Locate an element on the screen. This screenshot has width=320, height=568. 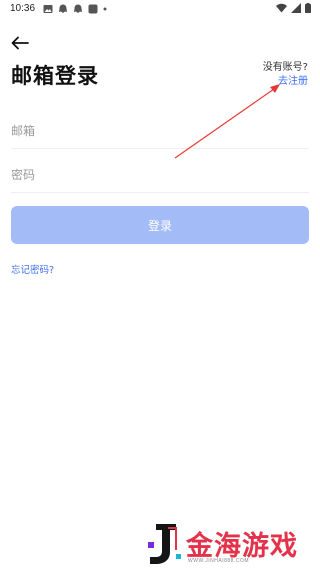
status-system-icons is located at coordinates (293, 8).